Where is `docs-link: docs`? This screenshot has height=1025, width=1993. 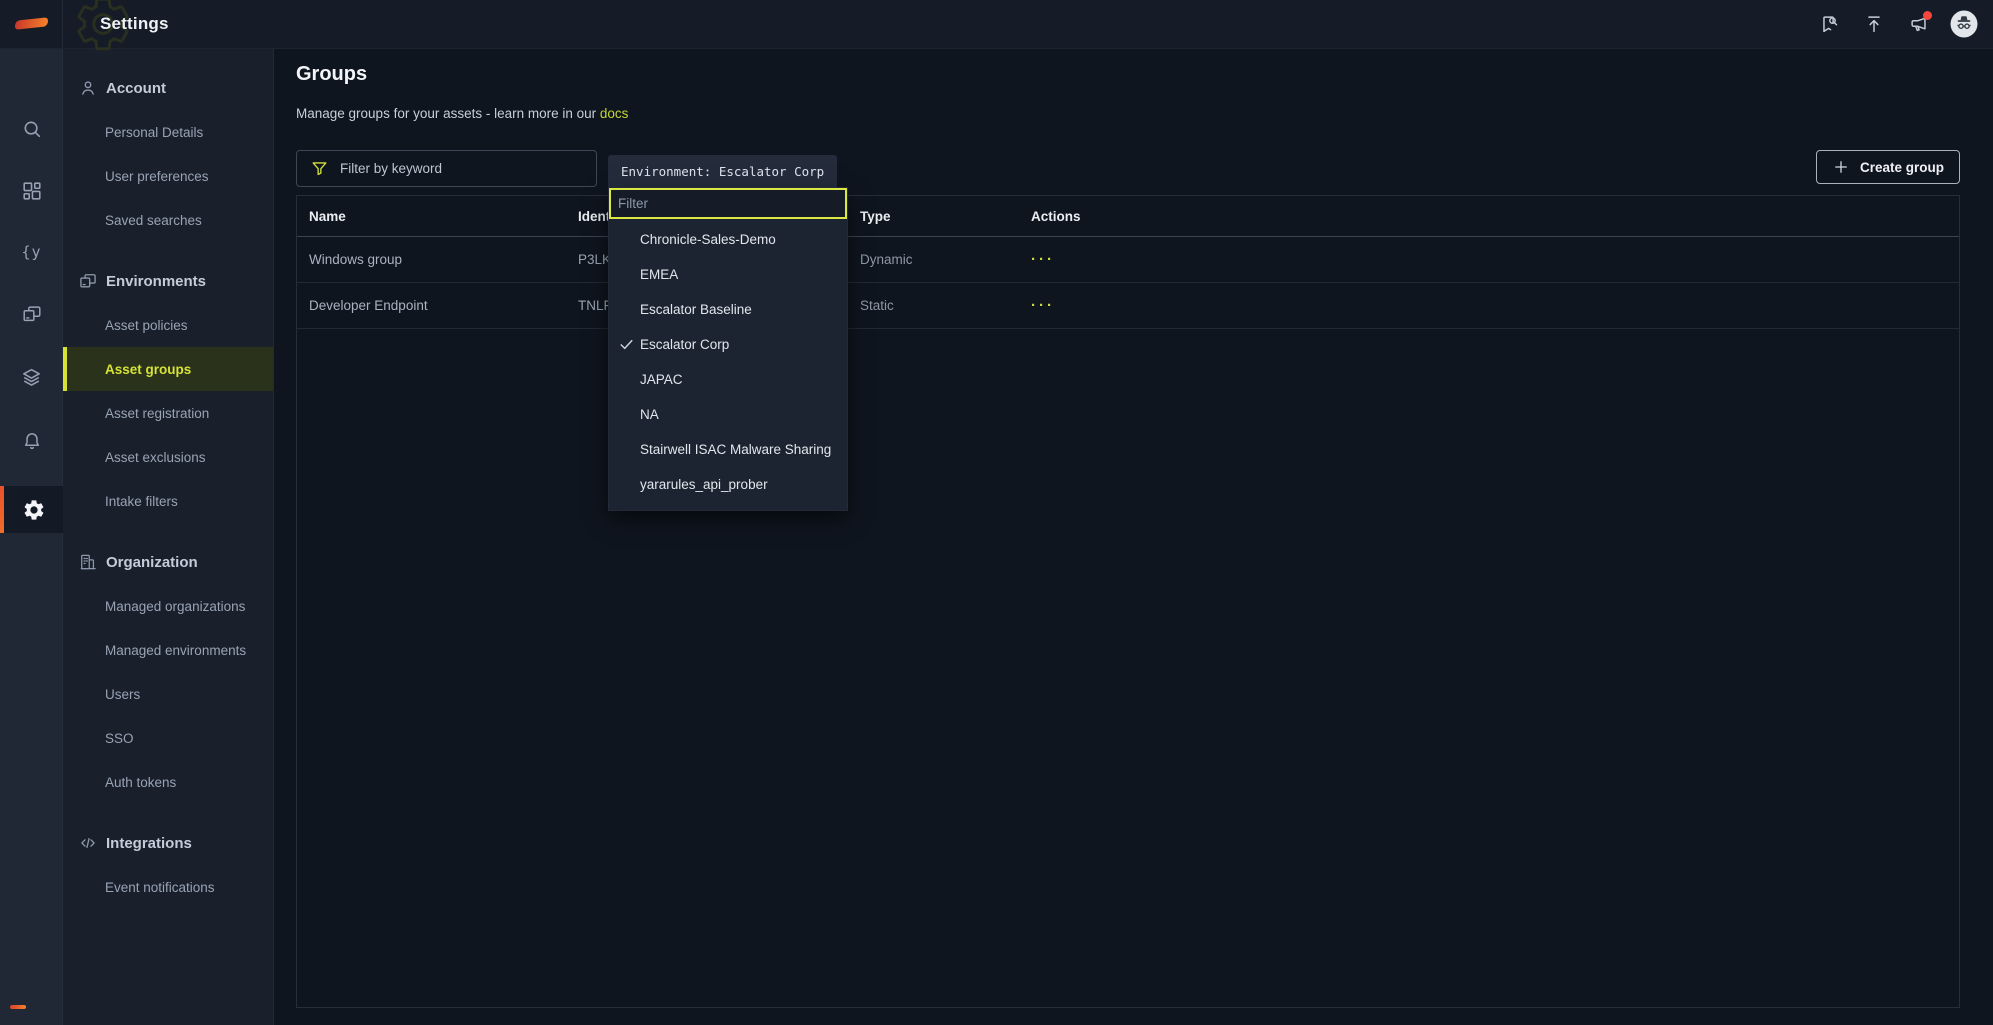
docs-link: docs is located at coordinates (614, 113).